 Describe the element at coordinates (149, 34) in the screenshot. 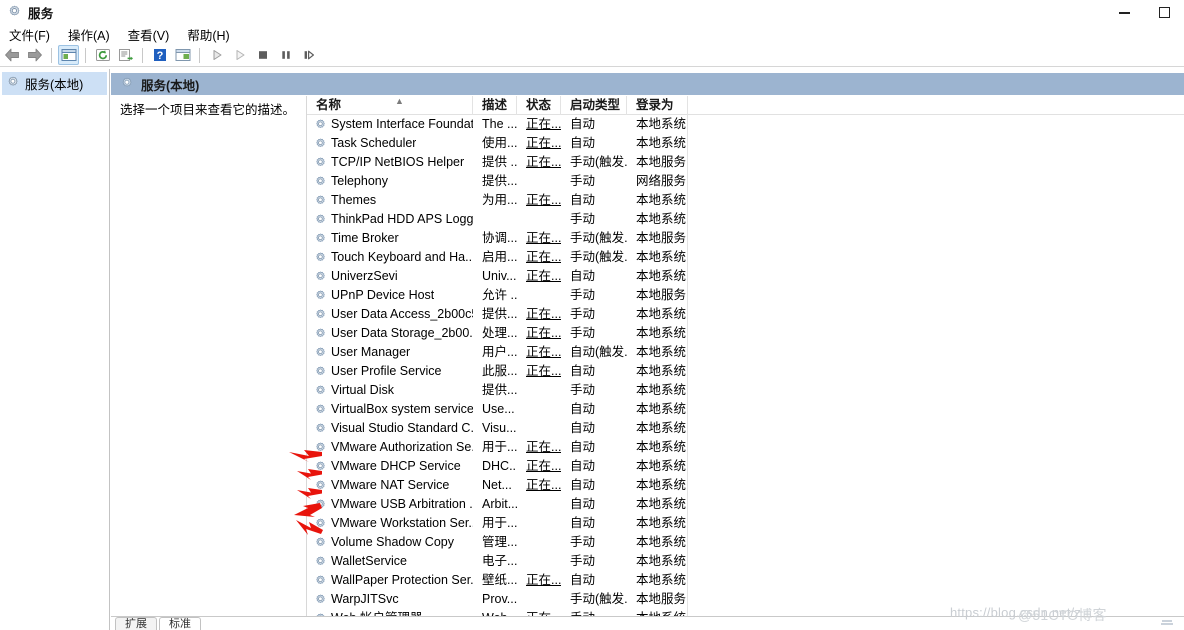

I see `menu-view: 查看(V)` at that location.